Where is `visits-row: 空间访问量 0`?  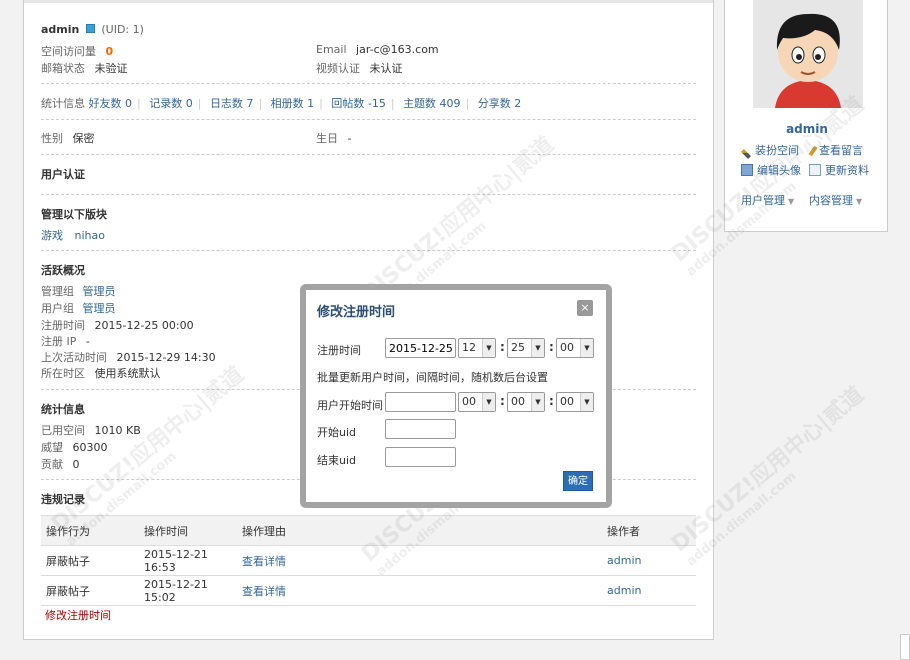
visits-row: 空间访问量 0 is located at coordinates (77, 51).